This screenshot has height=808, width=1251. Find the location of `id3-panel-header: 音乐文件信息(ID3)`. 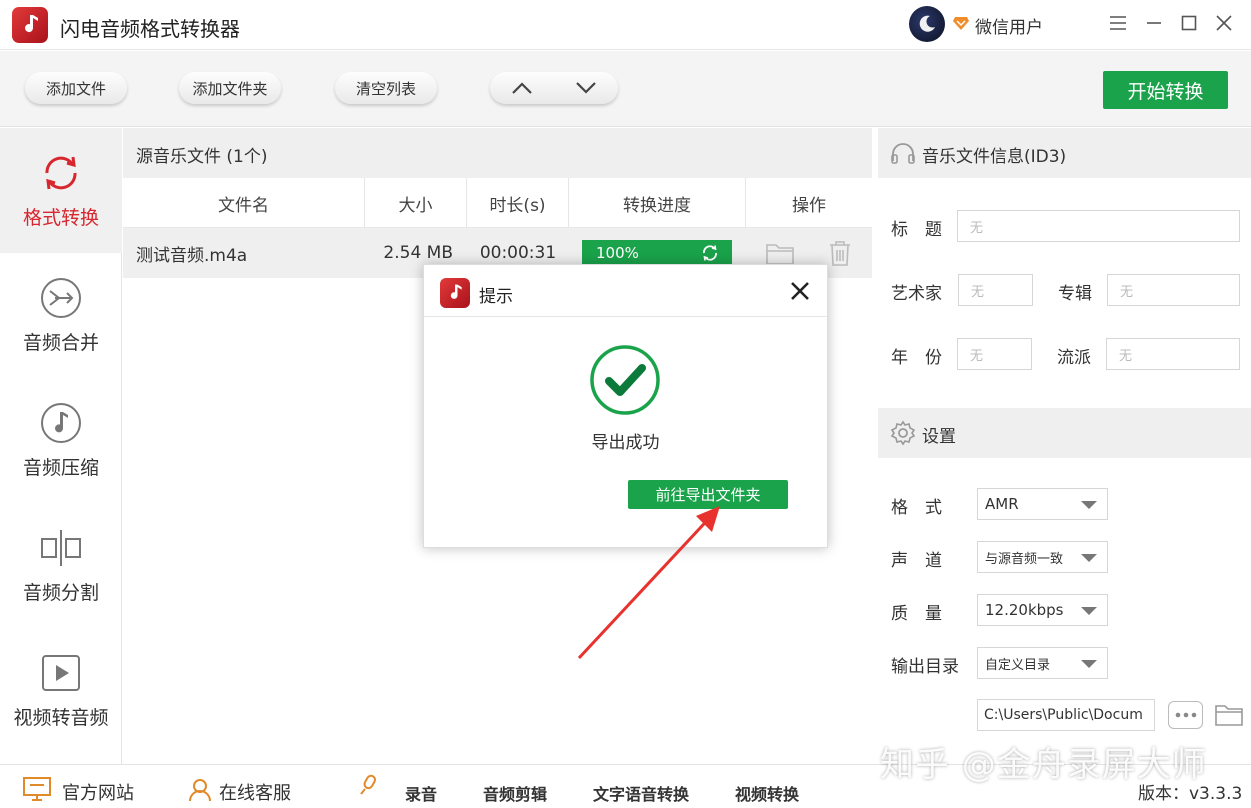

id3-panel-header: 音乐文件信息(ID3) is located at coordinates (1064, 153).